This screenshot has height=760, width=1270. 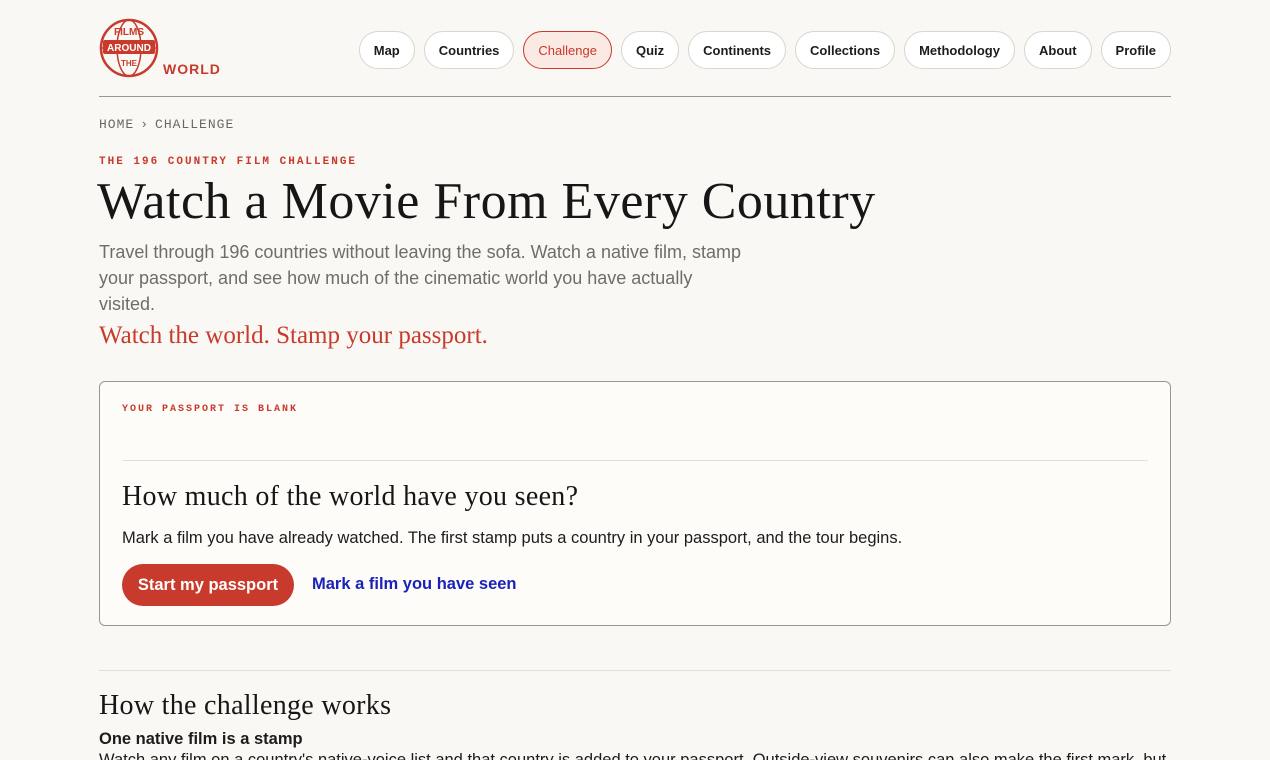 I want to click on nav-item-countries: Countries, so click(x=469, y=50).